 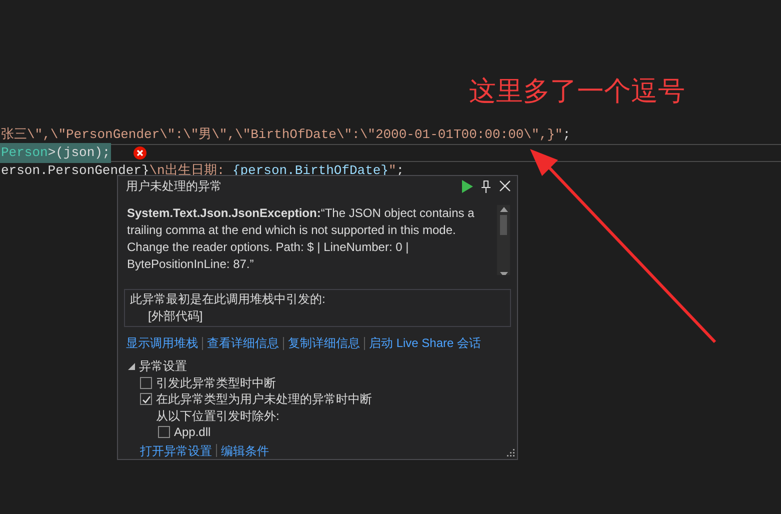 What do you see at coordinates (176, 450) in the screenshot?
I see `settings-link: 打开异常设置` at bounding box center [176, 450].